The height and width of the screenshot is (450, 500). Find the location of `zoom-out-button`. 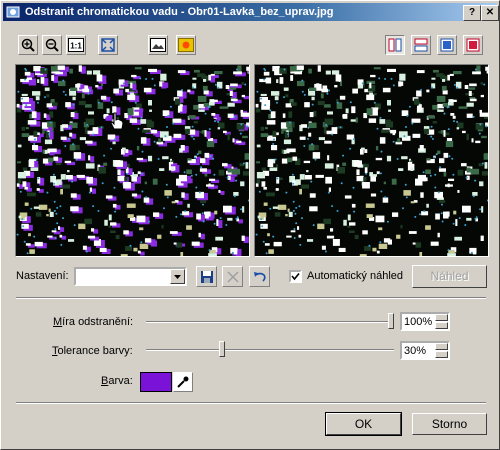

zoom-out-button is located at coordinates (52, 45).